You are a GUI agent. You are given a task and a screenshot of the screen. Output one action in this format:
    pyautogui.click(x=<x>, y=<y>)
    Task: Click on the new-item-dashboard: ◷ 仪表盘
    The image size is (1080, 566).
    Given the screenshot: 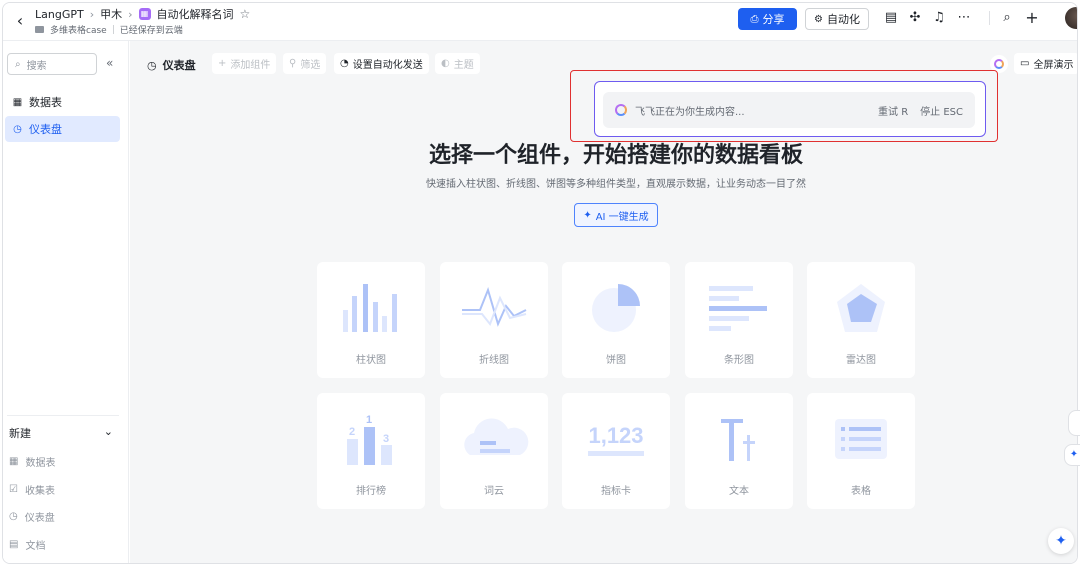 What is the action you would take?
    pyautogui.click(x=32, y=516)
    